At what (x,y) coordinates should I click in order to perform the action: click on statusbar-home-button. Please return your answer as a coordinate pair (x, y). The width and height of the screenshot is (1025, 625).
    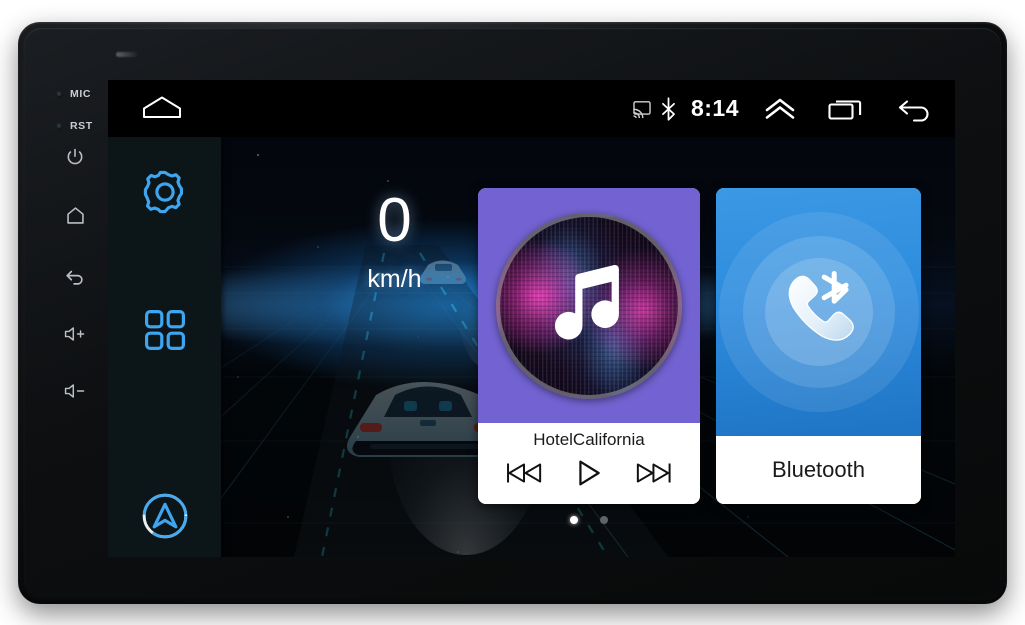
    Looking at the image, I should click on (162, 109).